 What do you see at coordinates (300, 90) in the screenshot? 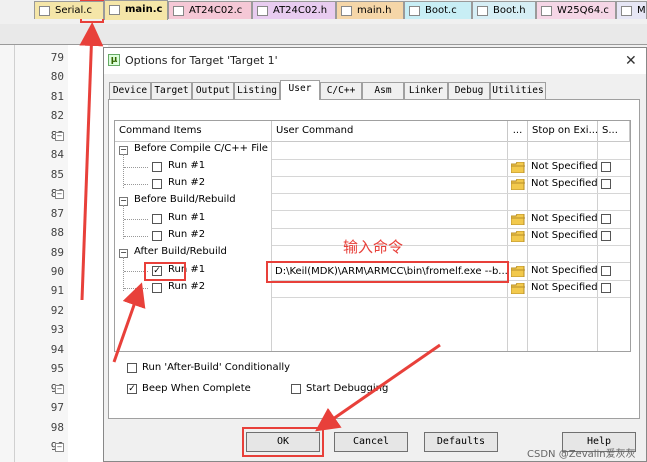
I see `tab-user: User` at bounding box center [300, 90].